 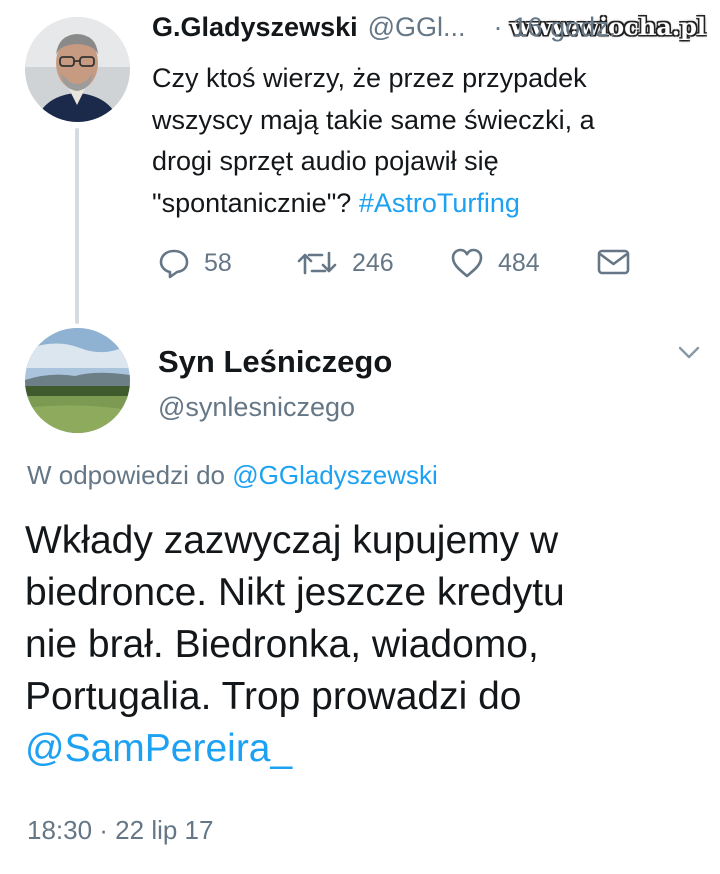 I want to click on reply-icon, so click(x=174, y=264).